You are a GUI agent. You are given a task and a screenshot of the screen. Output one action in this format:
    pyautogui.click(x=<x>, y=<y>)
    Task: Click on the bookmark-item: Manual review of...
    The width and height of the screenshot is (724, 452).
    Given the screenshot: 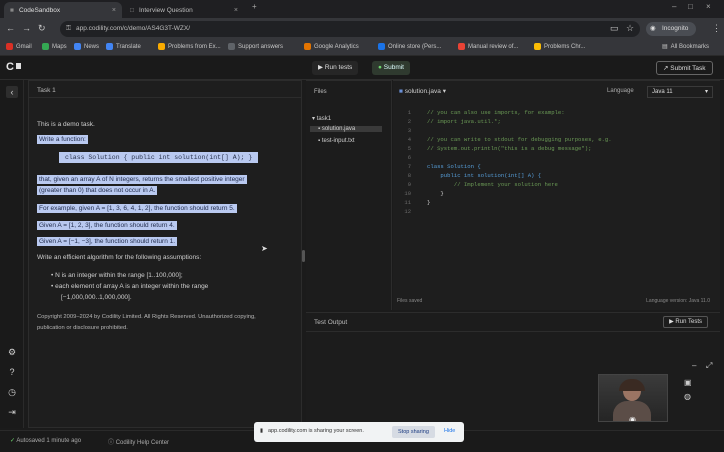 What is the action you would take?
    pyautogui.click(x=488, y=46)
    